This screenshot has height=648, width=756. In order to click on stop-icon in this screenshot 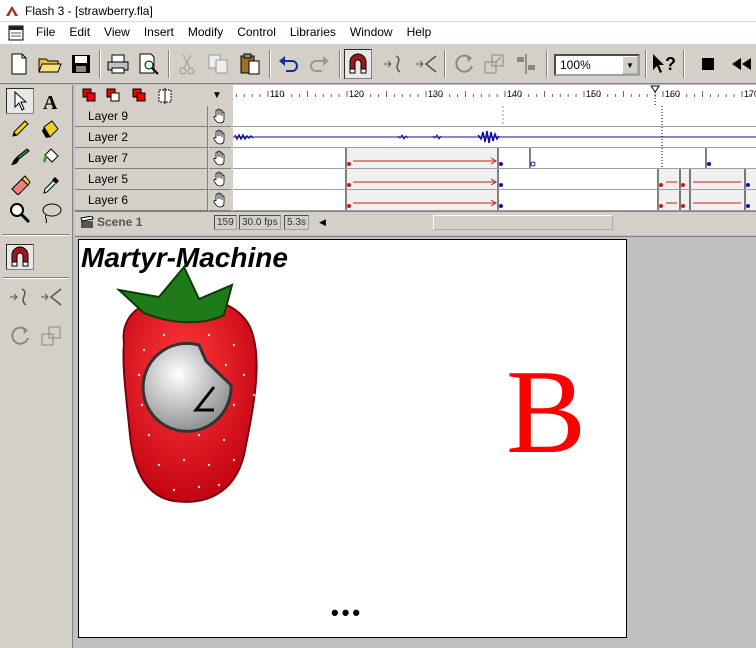, I will do `click(708, 64)`.